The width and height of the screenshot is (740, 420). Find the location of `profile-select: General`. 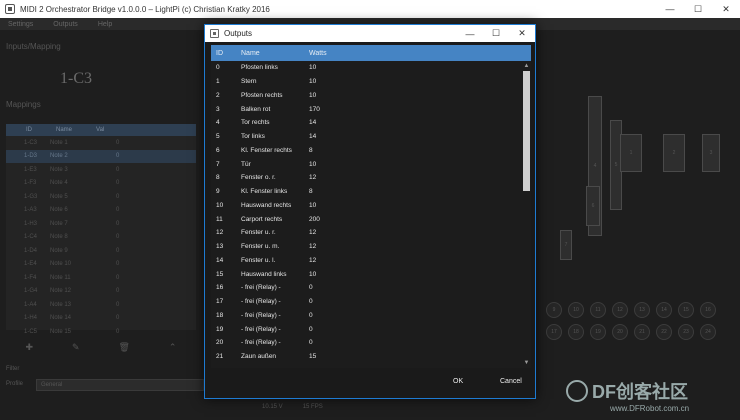

profile-select: General is located at coordinates (120, 385).